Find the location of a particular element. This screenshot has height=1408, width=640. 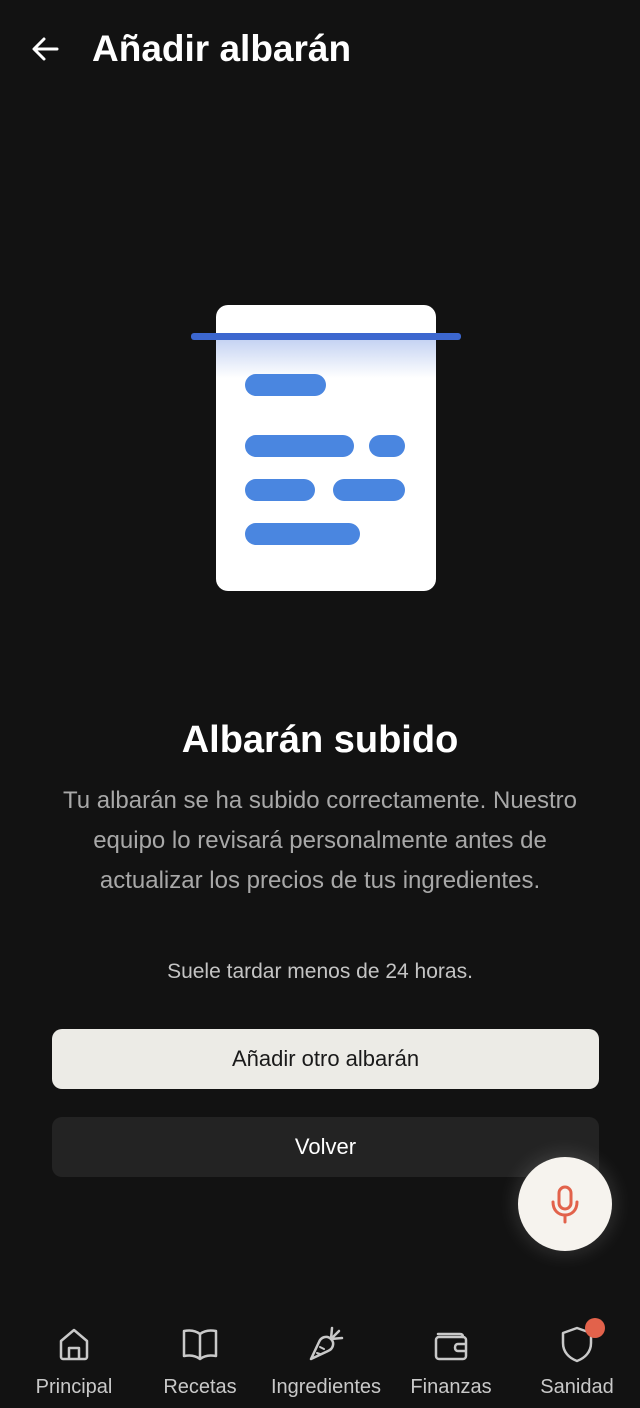

nav-label: Ingredientes is located at coordinates (326, 1387).